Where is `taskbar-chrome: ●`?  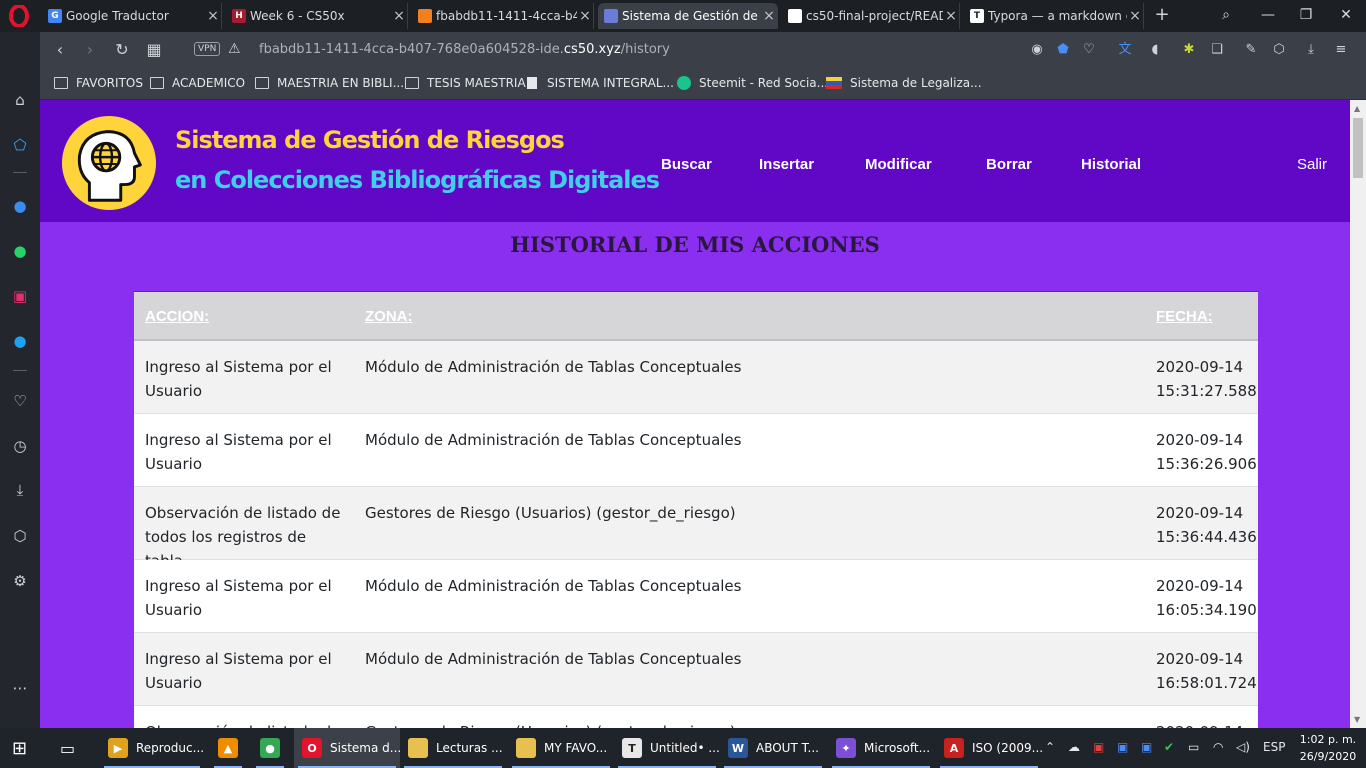 taskbar-chrome: ● is located at coordinates (270, 748).